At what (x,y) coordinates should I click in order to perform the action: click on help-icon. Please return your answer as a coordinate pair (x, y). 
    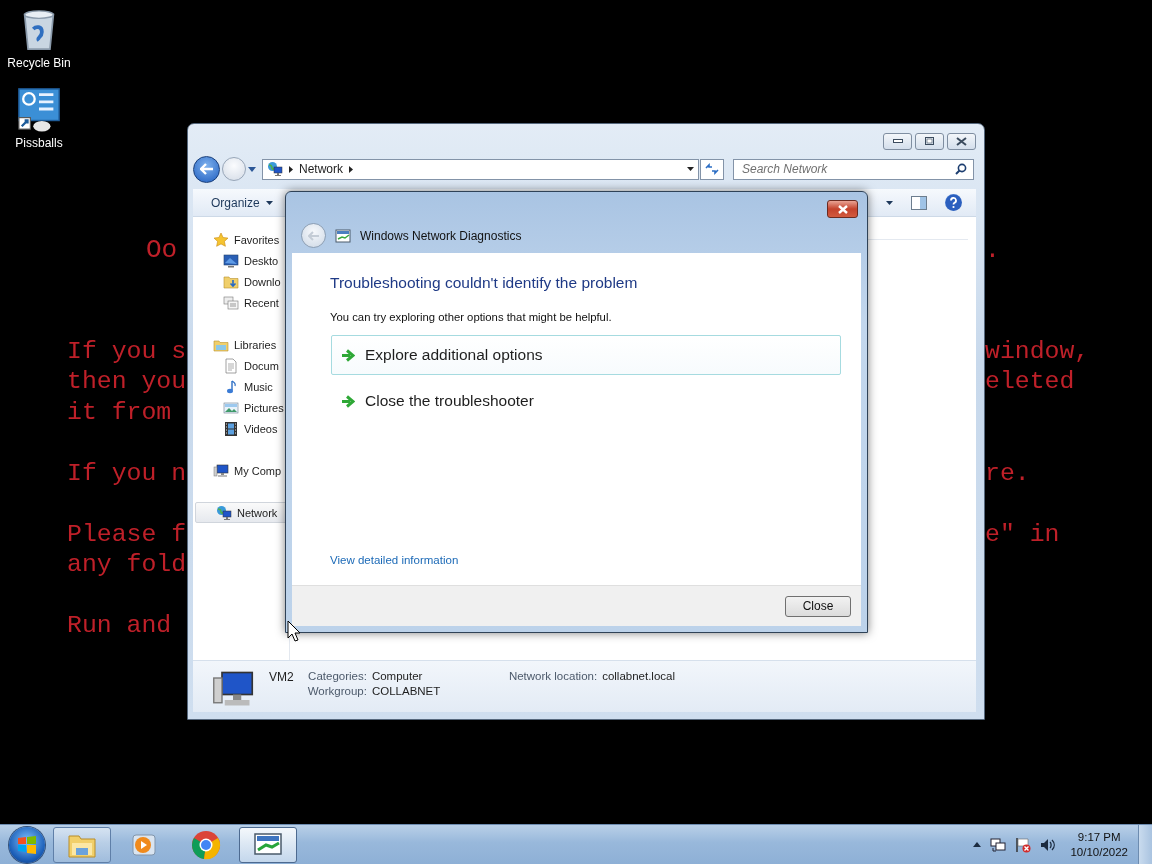
    Looking at the image, I should click on (953, 202).